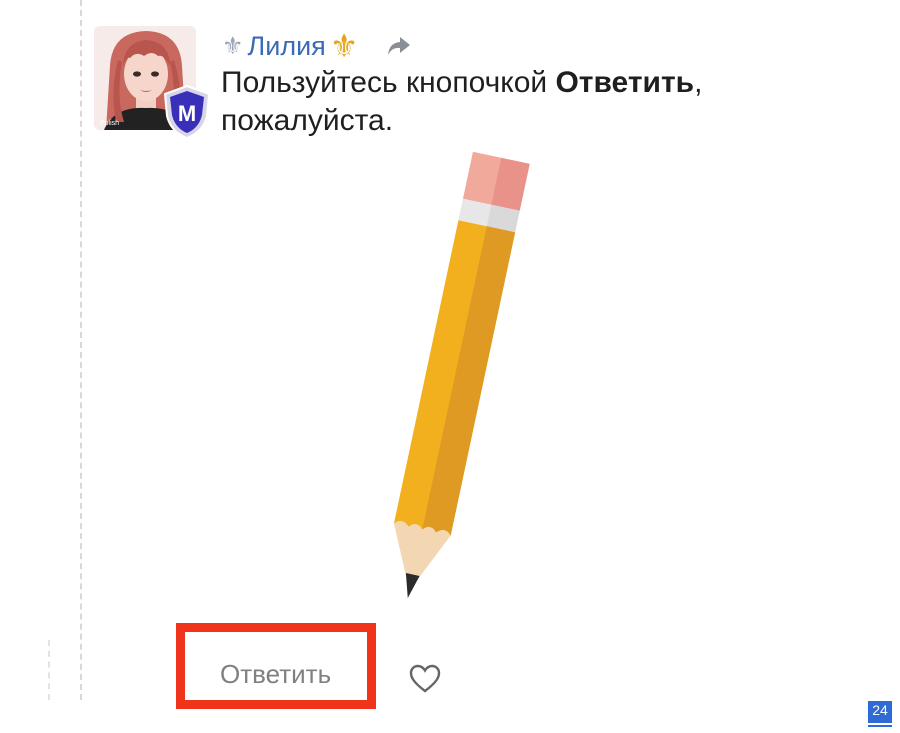 The height and width of the screenshot is (733, 900). Describe the element at coordinates (388, 82) in the screenshot. I see `message-text-start: Пользуйтесь кнопочкой` at that location.